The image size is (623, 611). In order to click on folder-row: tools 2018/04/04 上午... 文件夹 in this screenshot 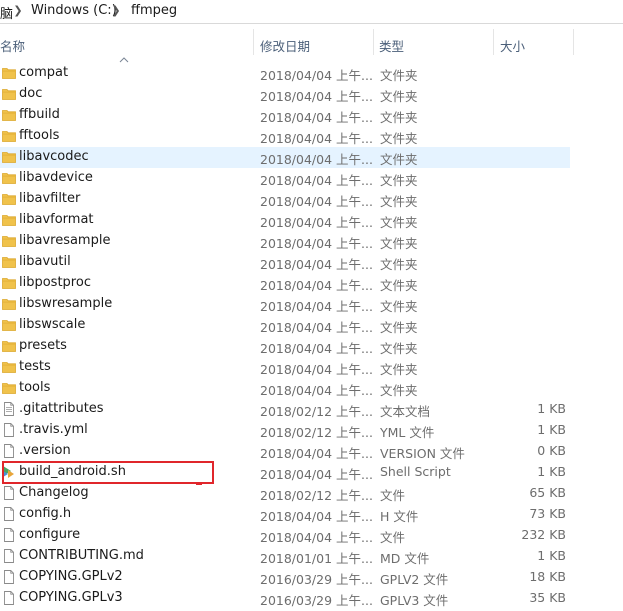, I will do `click(285, 388)`.